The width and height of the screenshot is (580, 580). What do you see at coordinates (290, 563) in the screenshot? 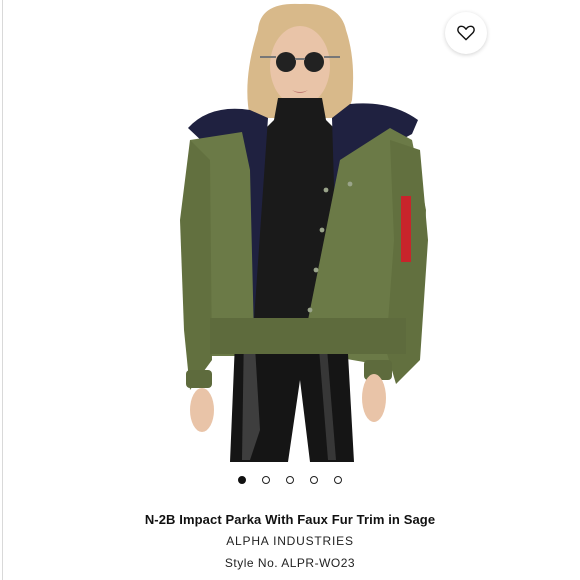
I see `style-number: Style No. ALPR-WO23` at bounding box center [290, 563].